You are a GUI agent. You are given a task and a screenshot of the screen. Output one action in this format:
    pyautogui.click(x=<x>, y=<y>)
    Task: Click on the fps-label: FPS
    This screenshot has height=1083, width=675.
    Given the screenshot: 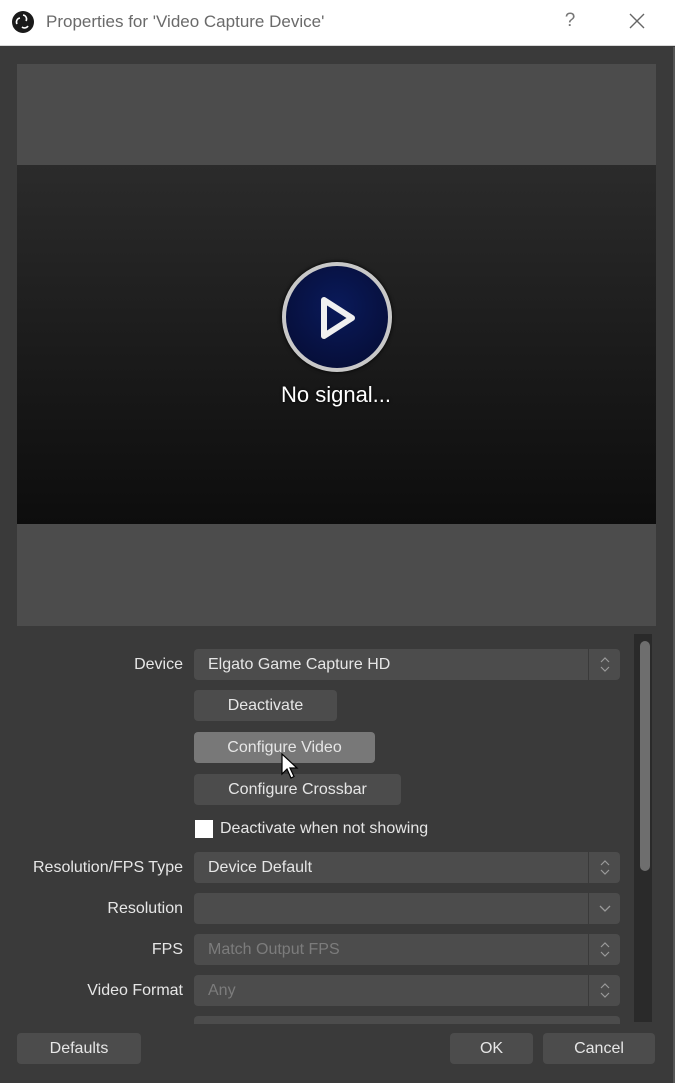 What is the action you would take?
    pyautogui.click(x=167, y=949)
    